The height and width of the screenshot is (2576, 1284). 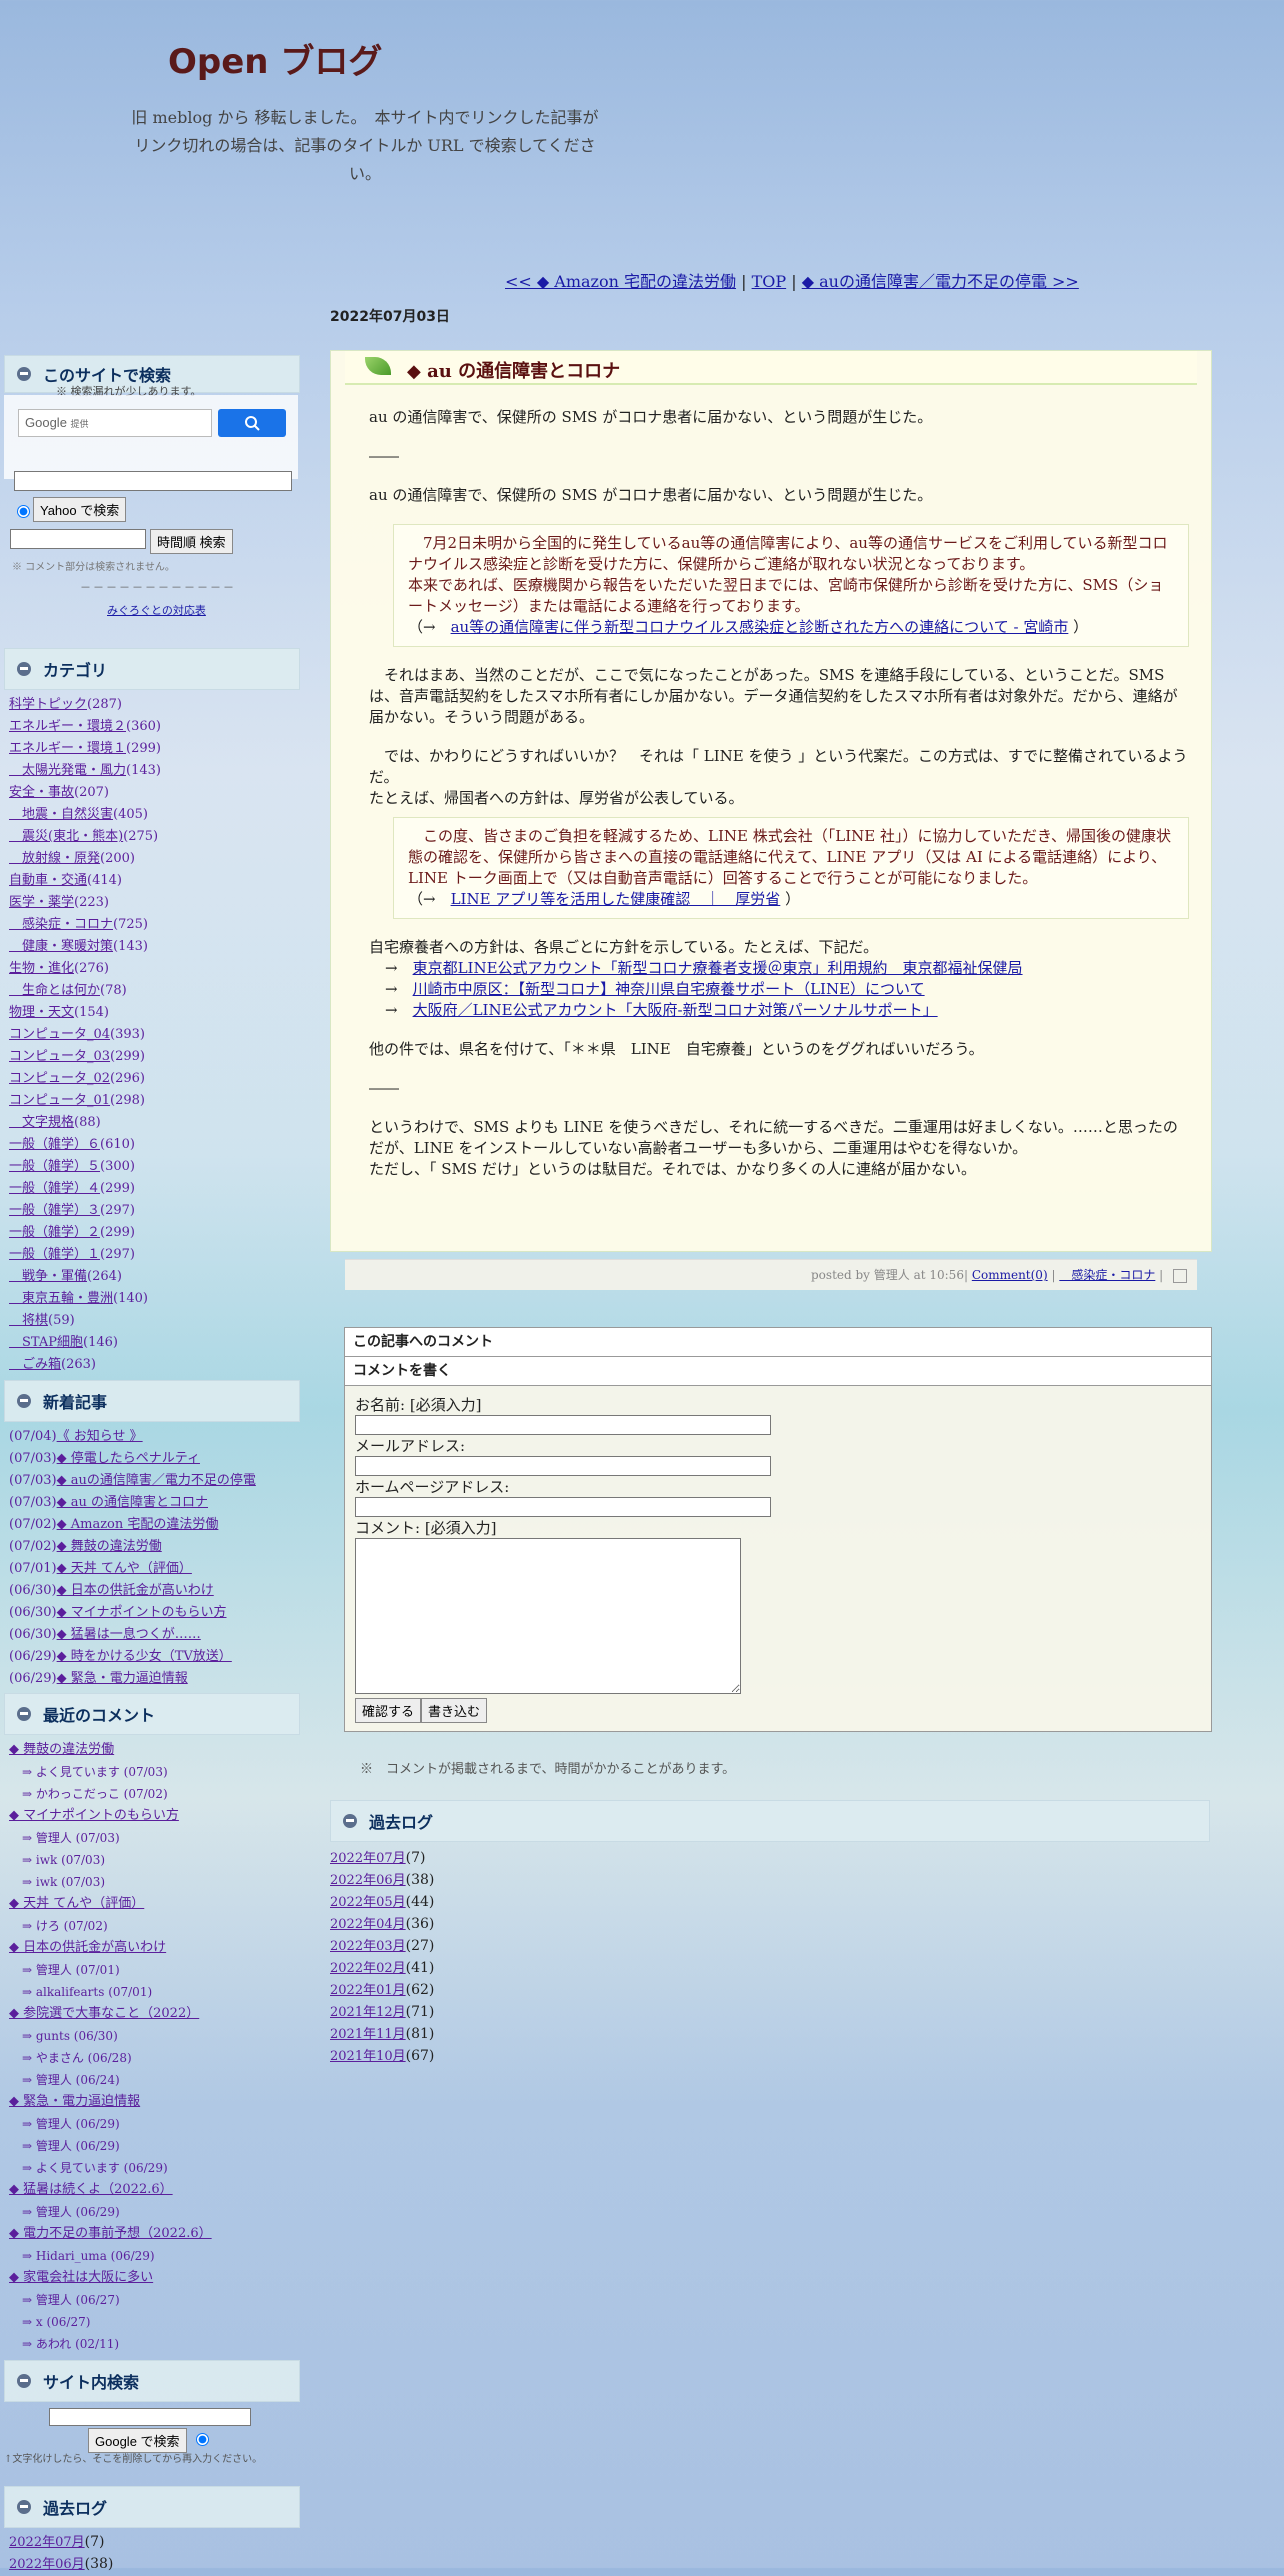 What do you see at coordinates (368, 1902) in the screenshot?
I see `archive-link: 2022年05月` at bounding box center [368, 1902].